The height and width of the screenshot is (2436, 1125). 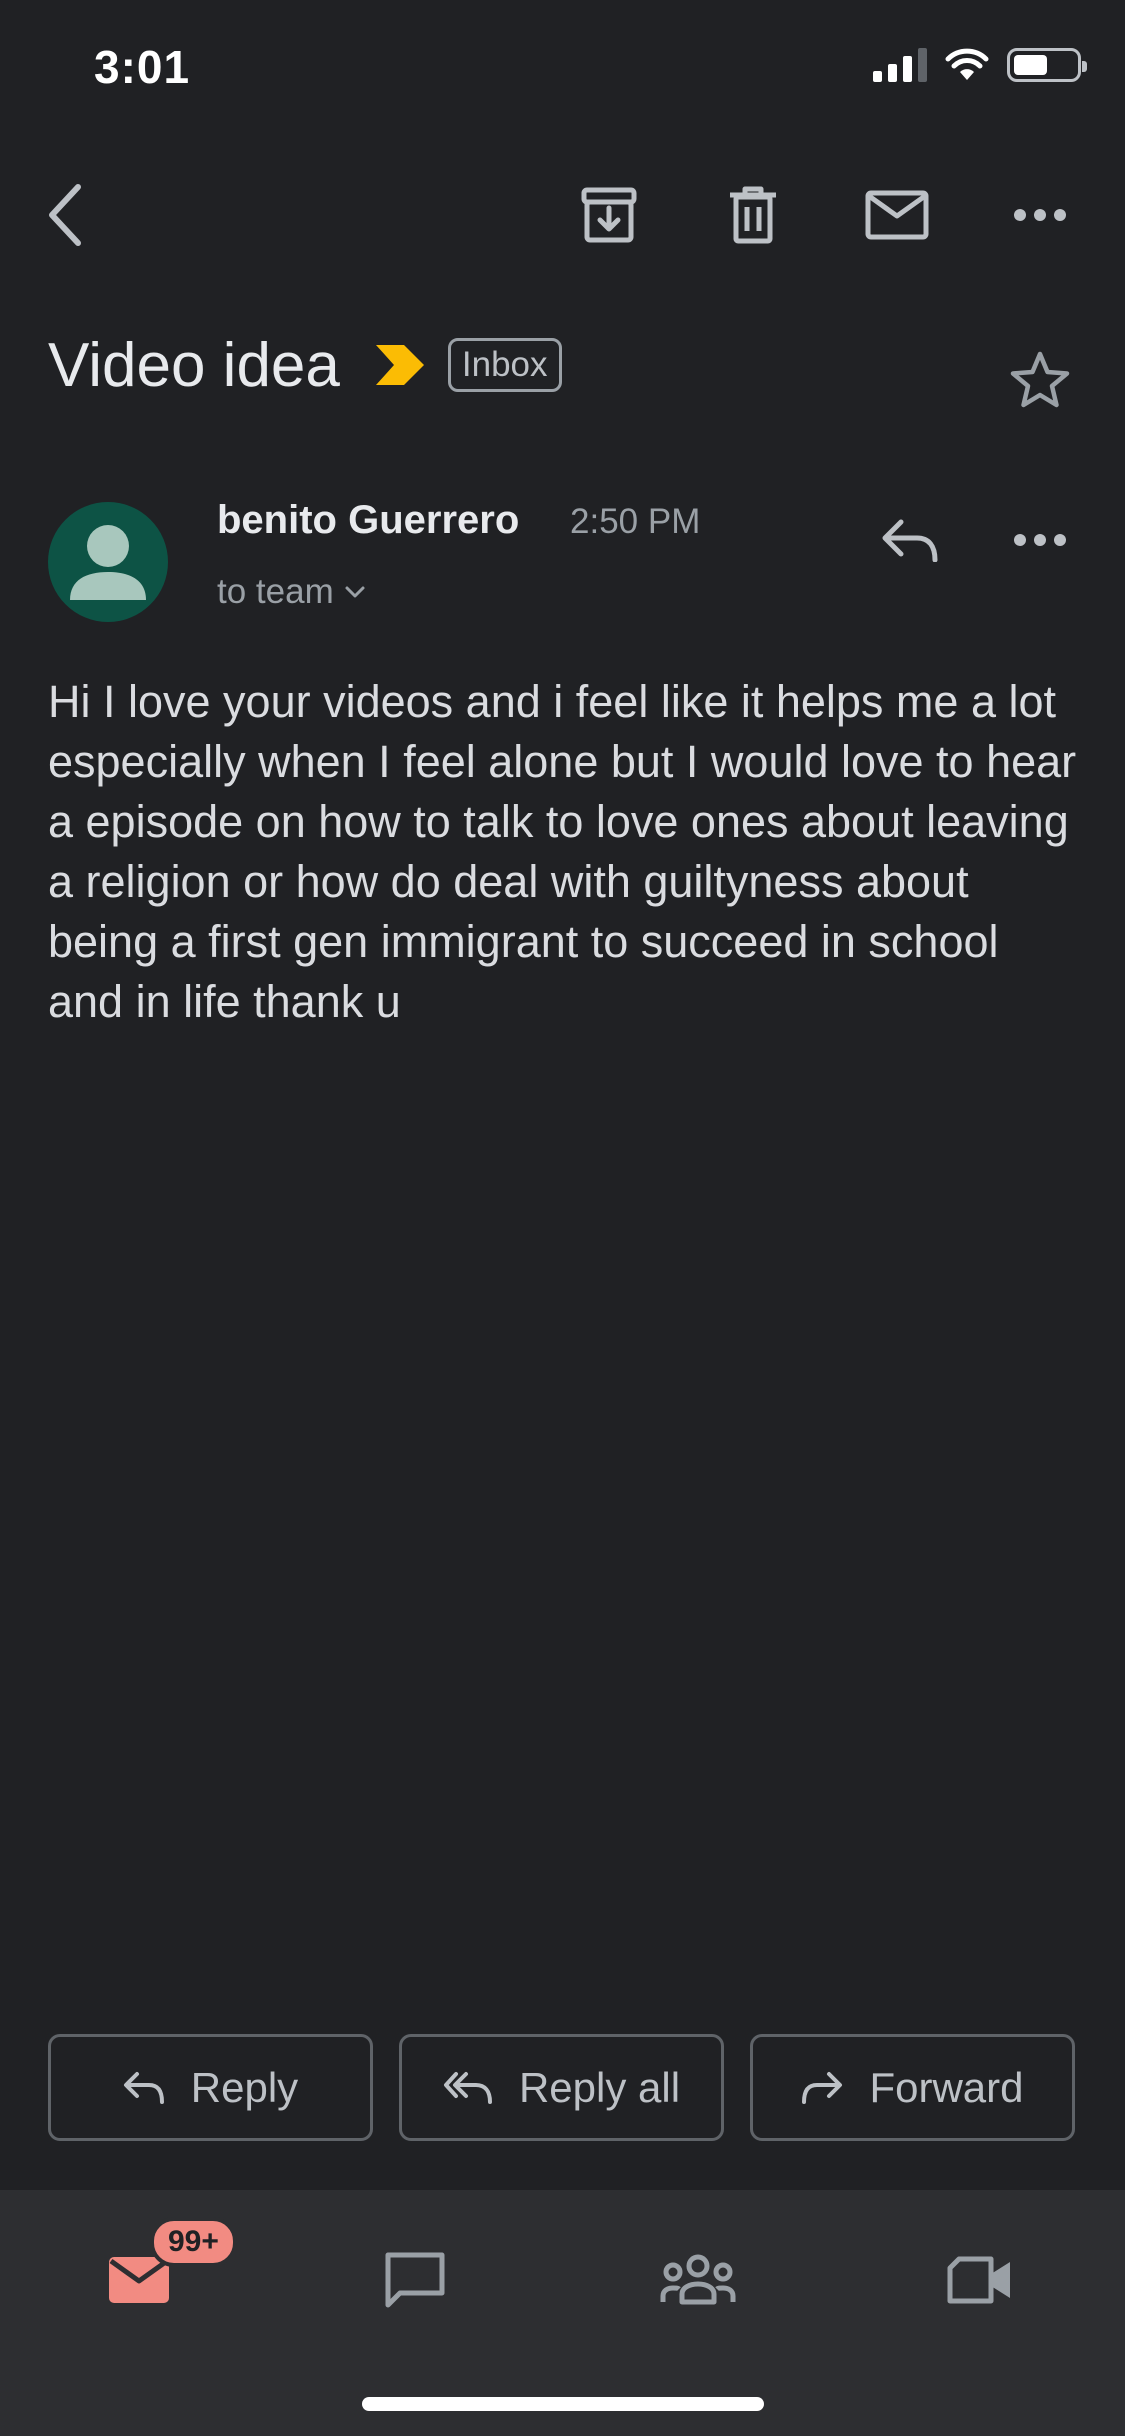 I want to click on reply-all-button-label: Reply all, so click(x=599, y=2087).